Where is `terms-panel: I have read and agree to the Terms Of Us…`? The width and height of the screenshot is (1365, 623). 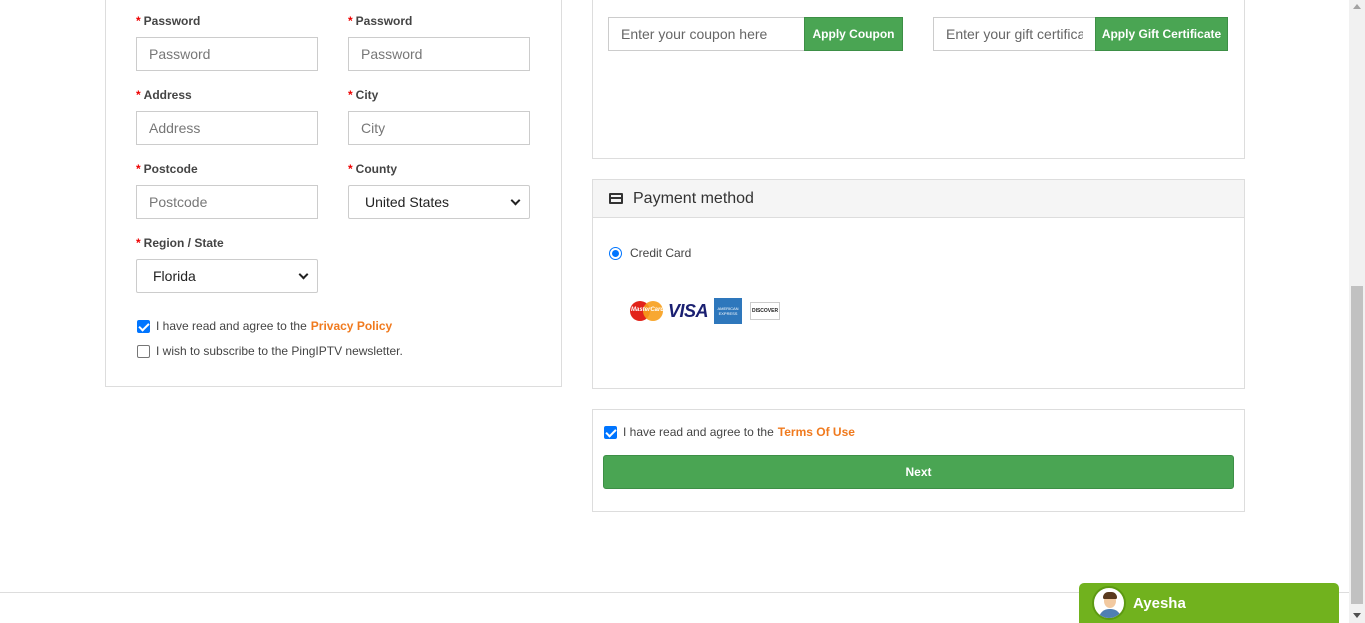 terms-panel: I have read and agree to the Terms Of Us… is located at coordinates (918, 460).